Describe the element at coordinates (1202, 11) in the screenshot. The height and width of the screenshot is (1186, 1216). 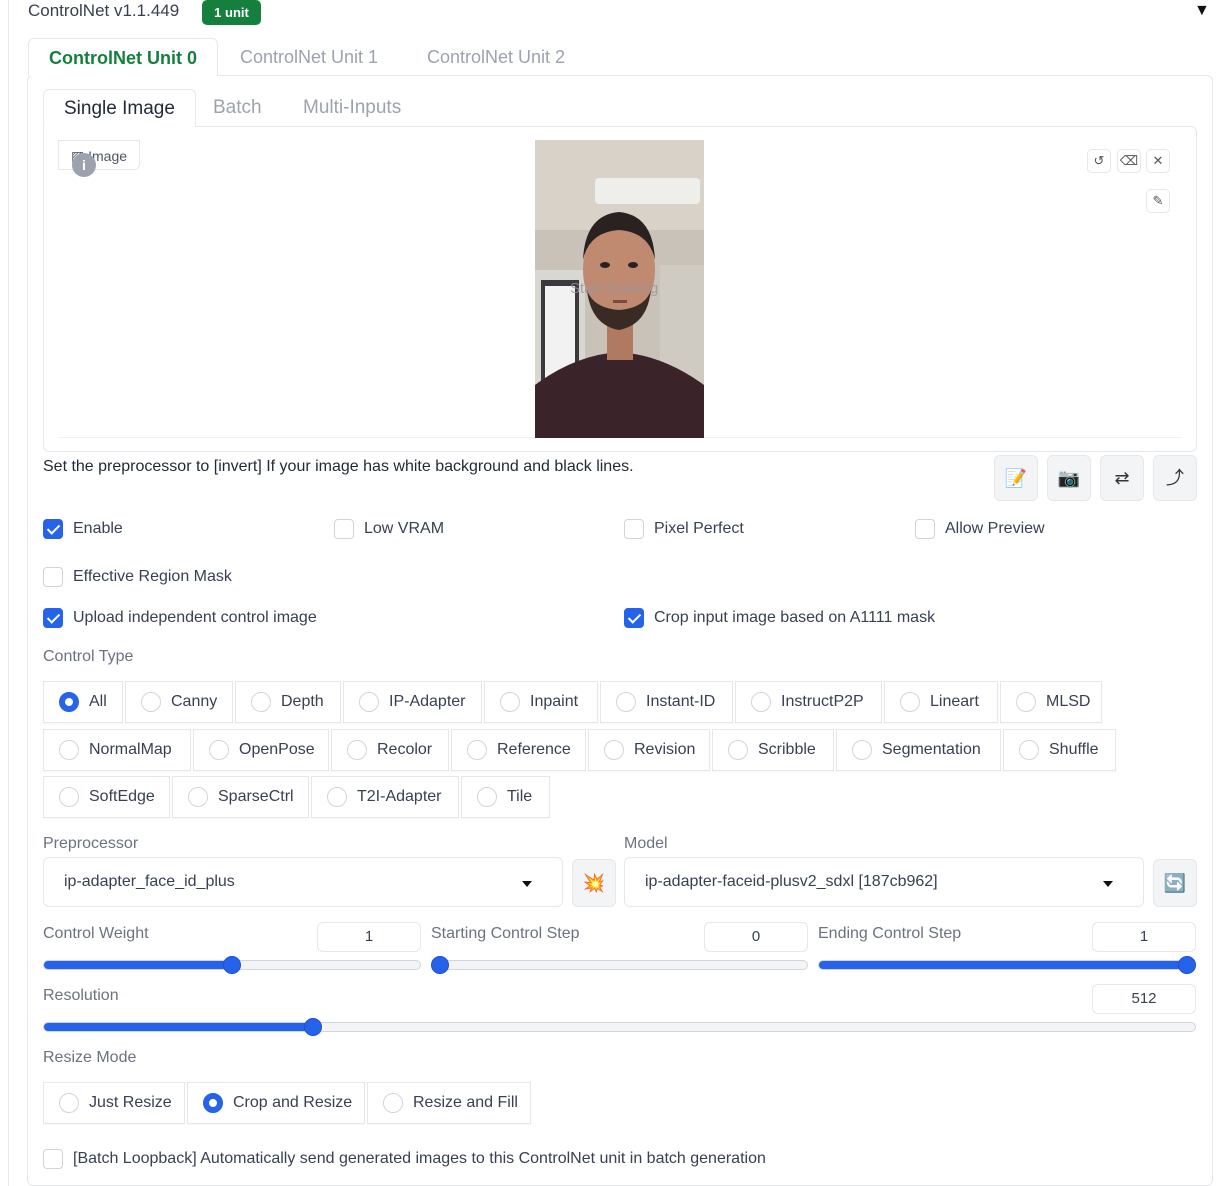
I see `triangle-down-icon: ▼` at that location.